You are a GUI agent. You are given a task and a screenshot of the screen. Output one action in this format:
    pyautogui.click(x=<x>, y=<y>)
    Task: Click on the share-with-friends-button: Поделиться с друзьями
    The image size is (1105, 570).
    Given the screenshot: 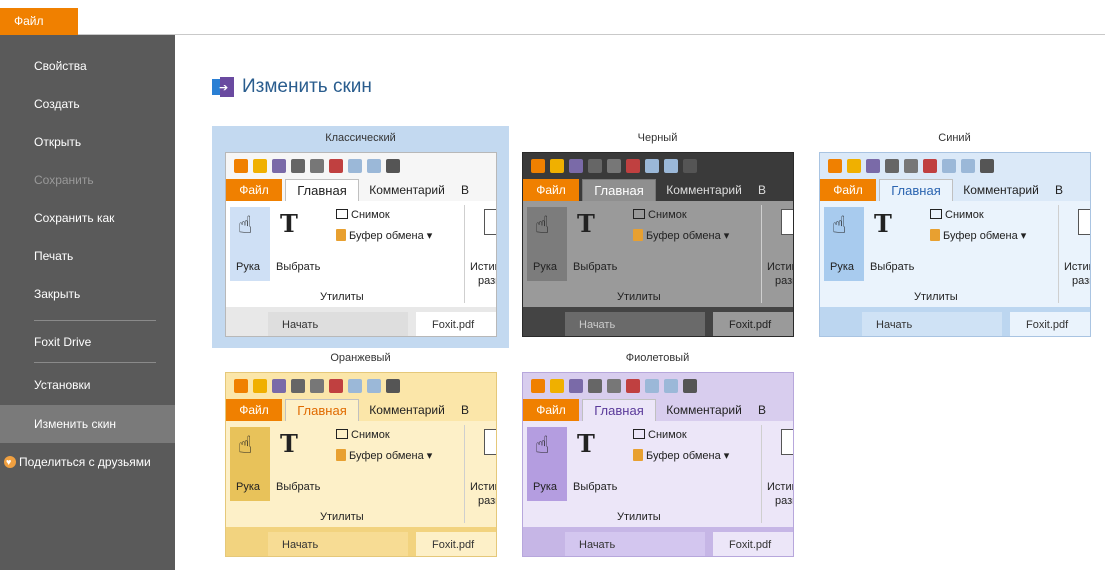 What is the action you would take?
    pyautogui.click(x=87, y=462)
    